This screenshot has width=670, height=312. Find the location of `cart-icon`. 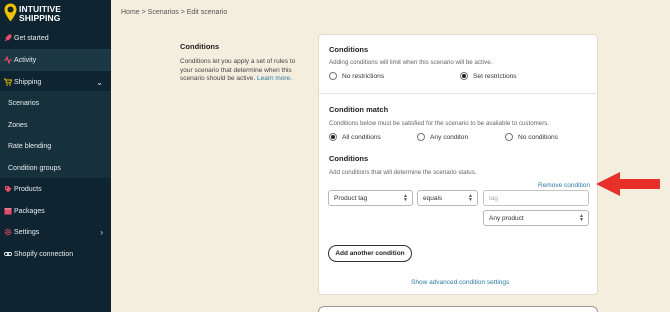

cart-icon is located at coordinates (8, 82).